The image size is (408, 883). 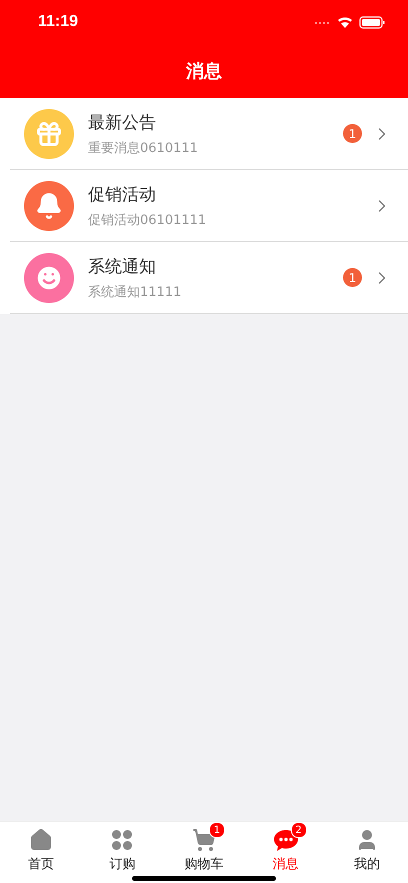 I want to click on tab-item: 1 购物车, so click(x=204, y=852).